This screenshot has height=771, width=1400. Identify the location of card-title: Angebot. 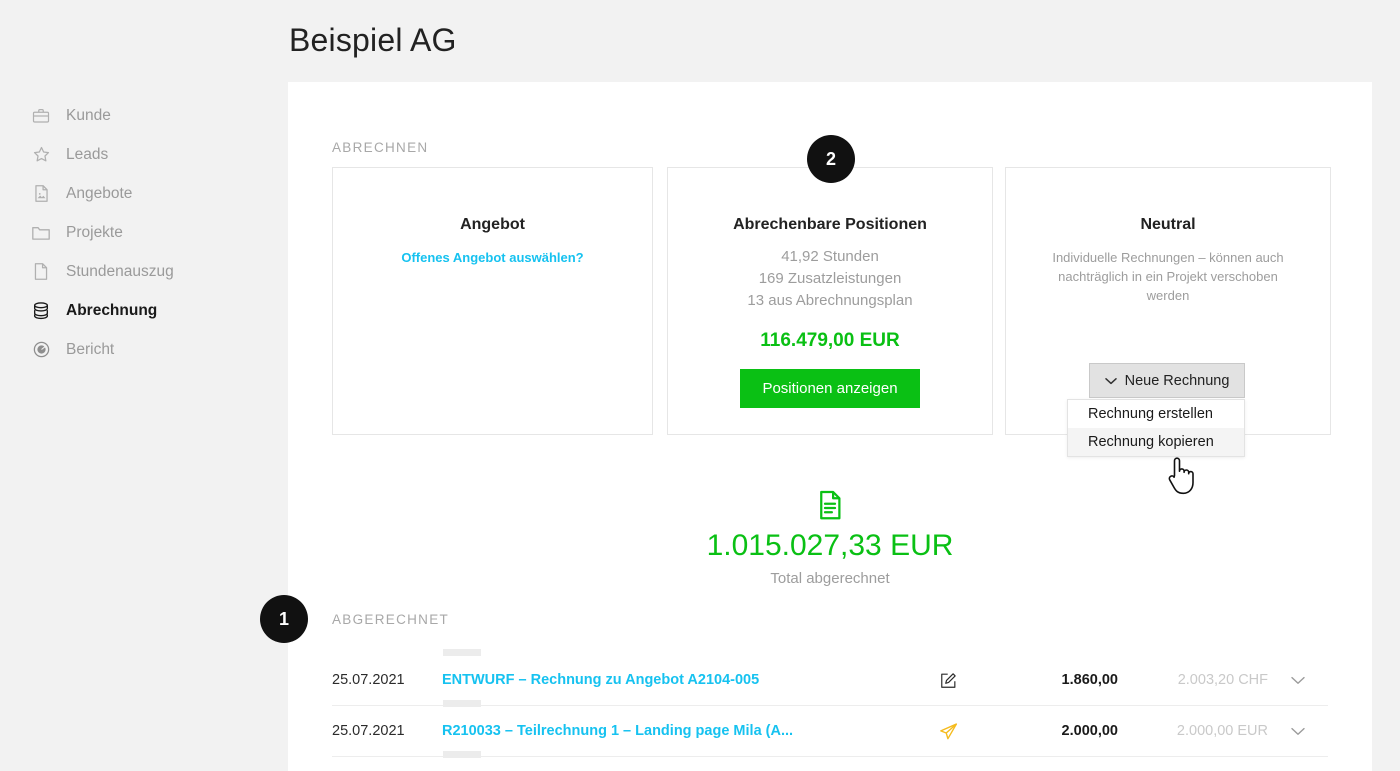
(492, 224).